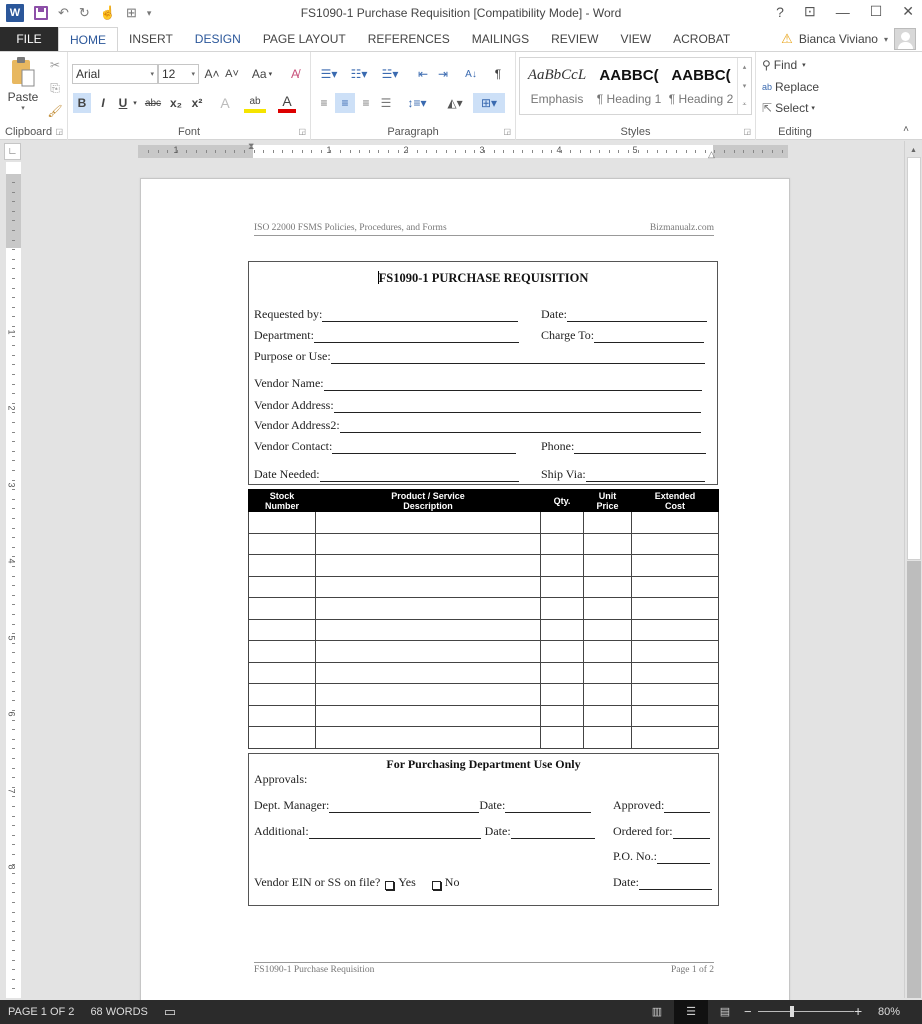  What do you see at coordinates (906, 129) in the screenshot?
I see `collapse-ribbon-icon: ˄` at bounding box center [906, 129].